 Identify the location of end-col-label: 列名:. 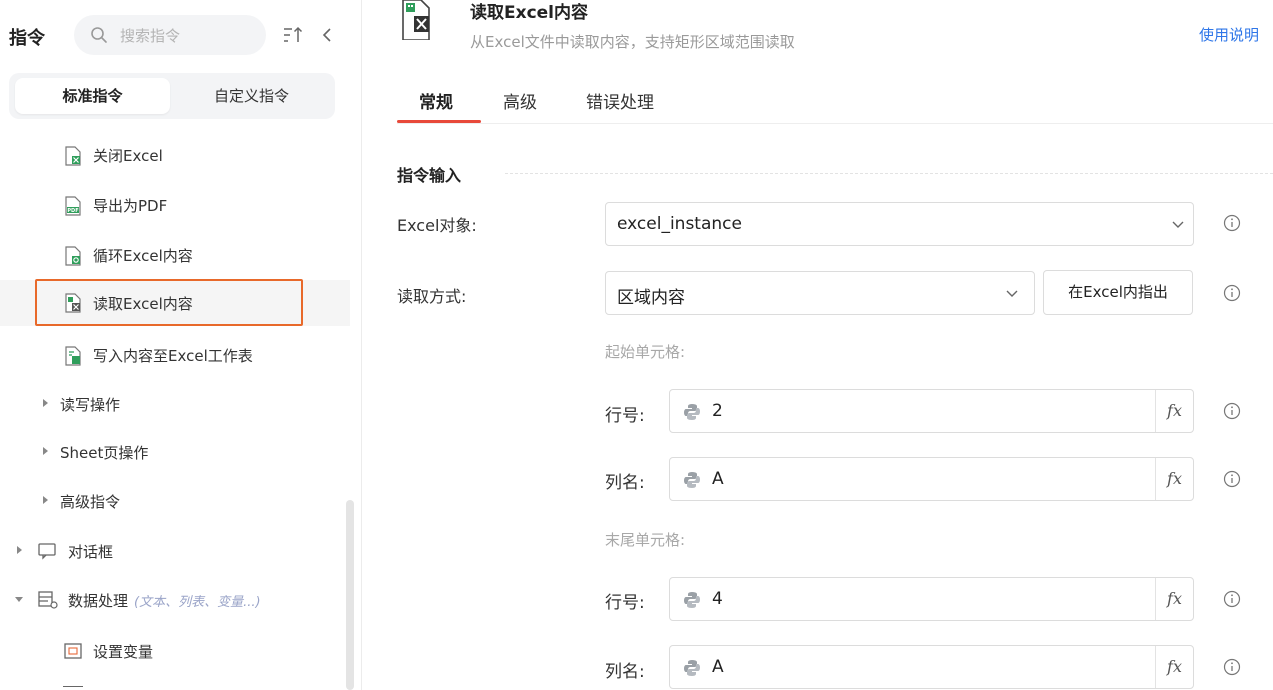
(625, 672).